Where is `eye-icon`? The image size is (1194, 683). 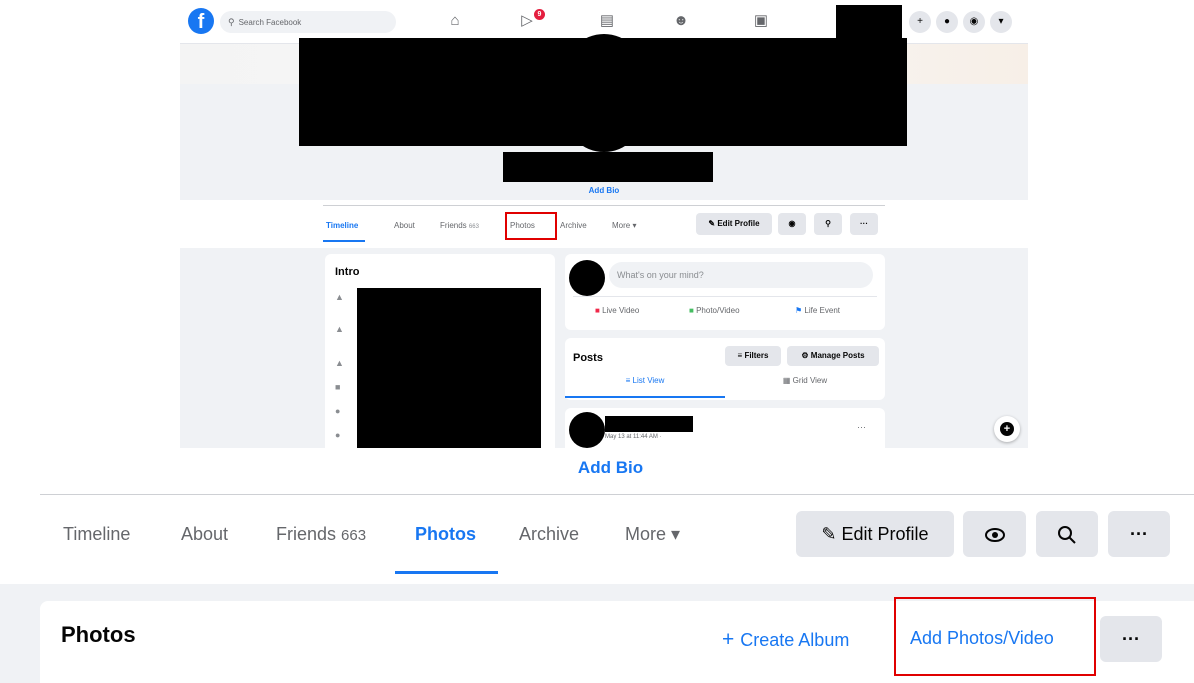 eye-icon is located at coordinates (994, 535).